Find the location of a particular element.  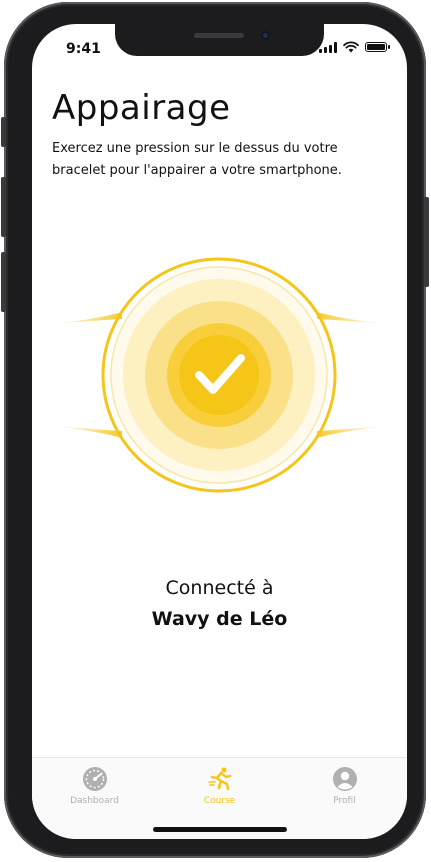

wifi-icon is located at coordinates (351, 47).